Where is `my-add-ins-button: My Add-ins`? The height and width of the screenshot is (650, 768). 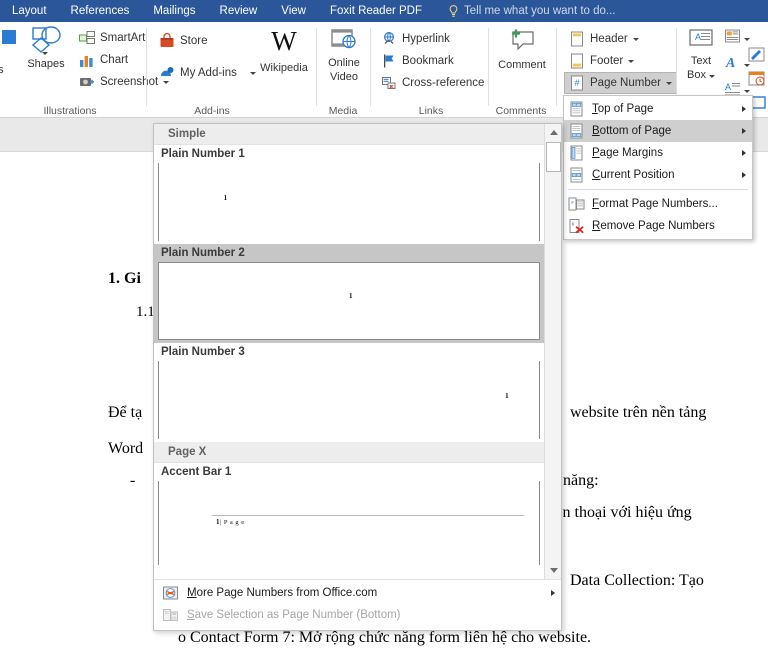
my-add-ins-button: My Add-ins is located at coordinates (207, 73).